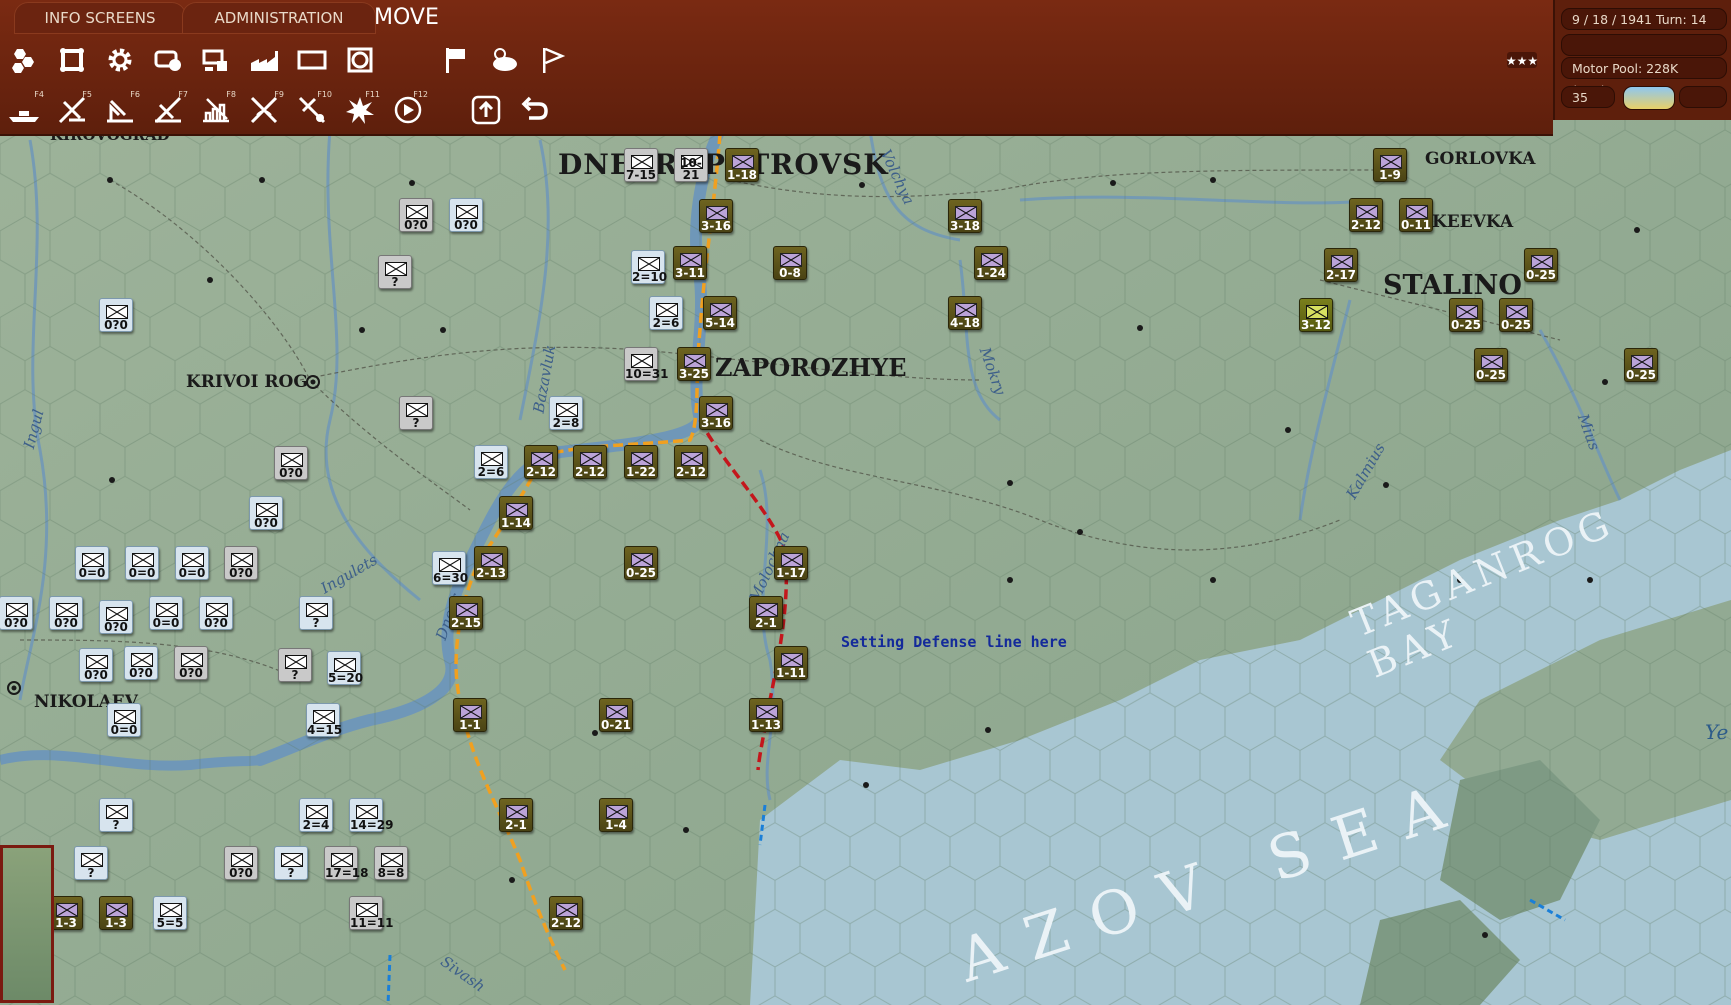  Describe the element at coordinates (312, 110) in the screenshot. I see `bomb-icon: F10` at that location.